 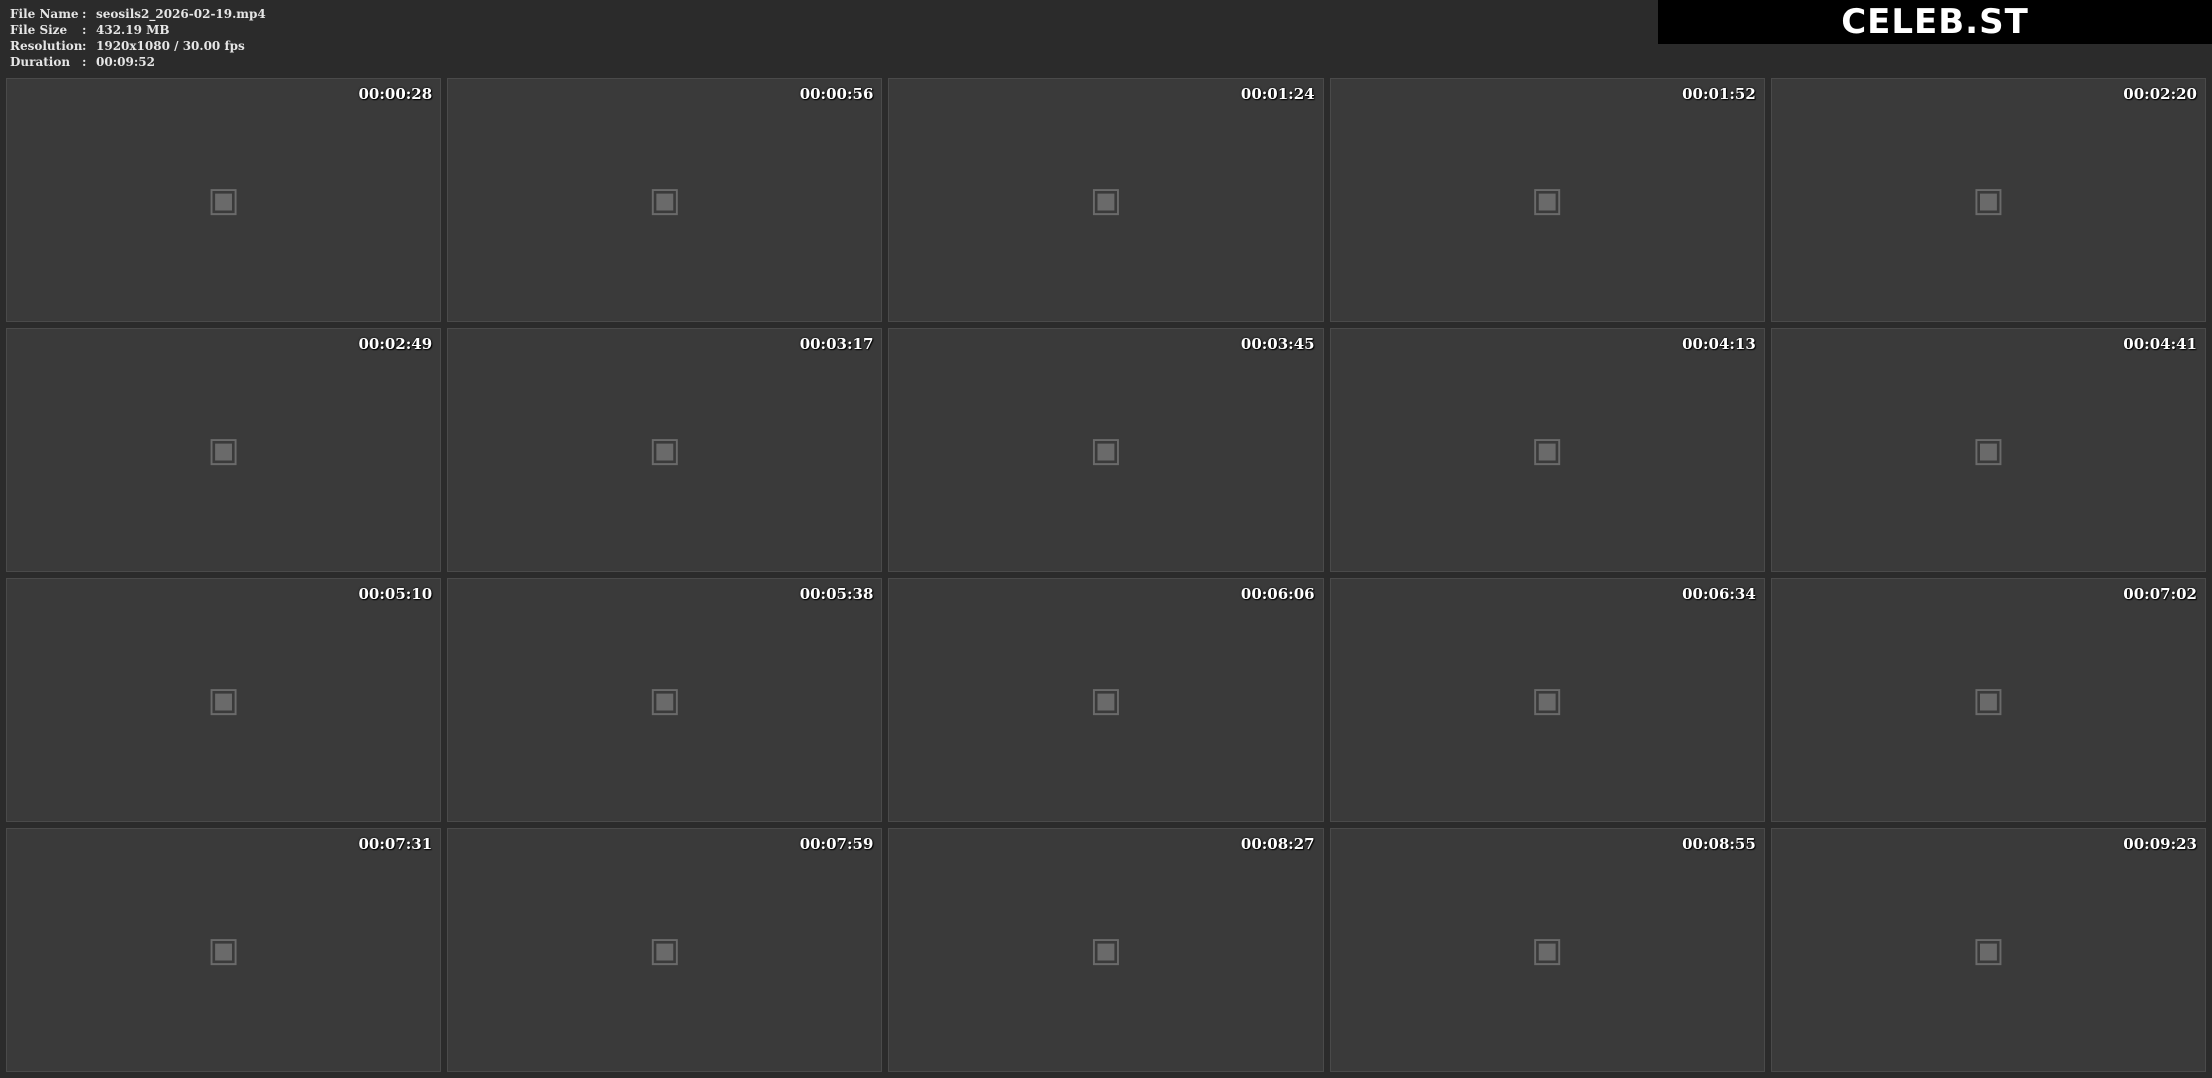 I want to click on file-info-row: Duration : 00:09:52, so click(x=138, y=62).